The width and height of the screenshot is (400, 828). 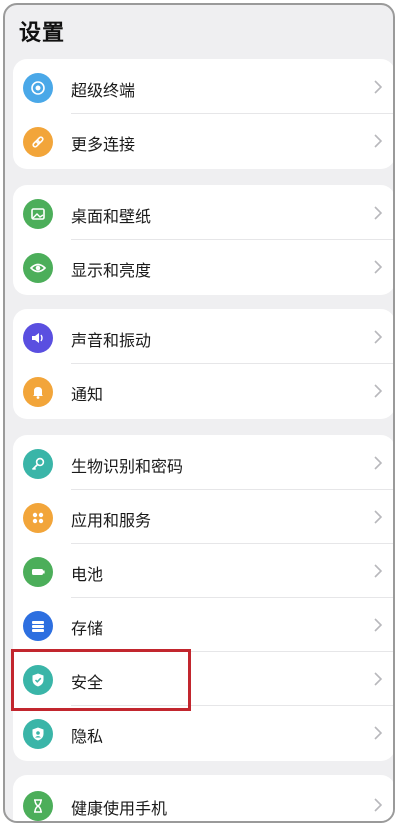 What do you see at coordinates (203, 733) in the screenshot?
I see `settings-item-privacy: 隐私` at bounding box center [203, 733].